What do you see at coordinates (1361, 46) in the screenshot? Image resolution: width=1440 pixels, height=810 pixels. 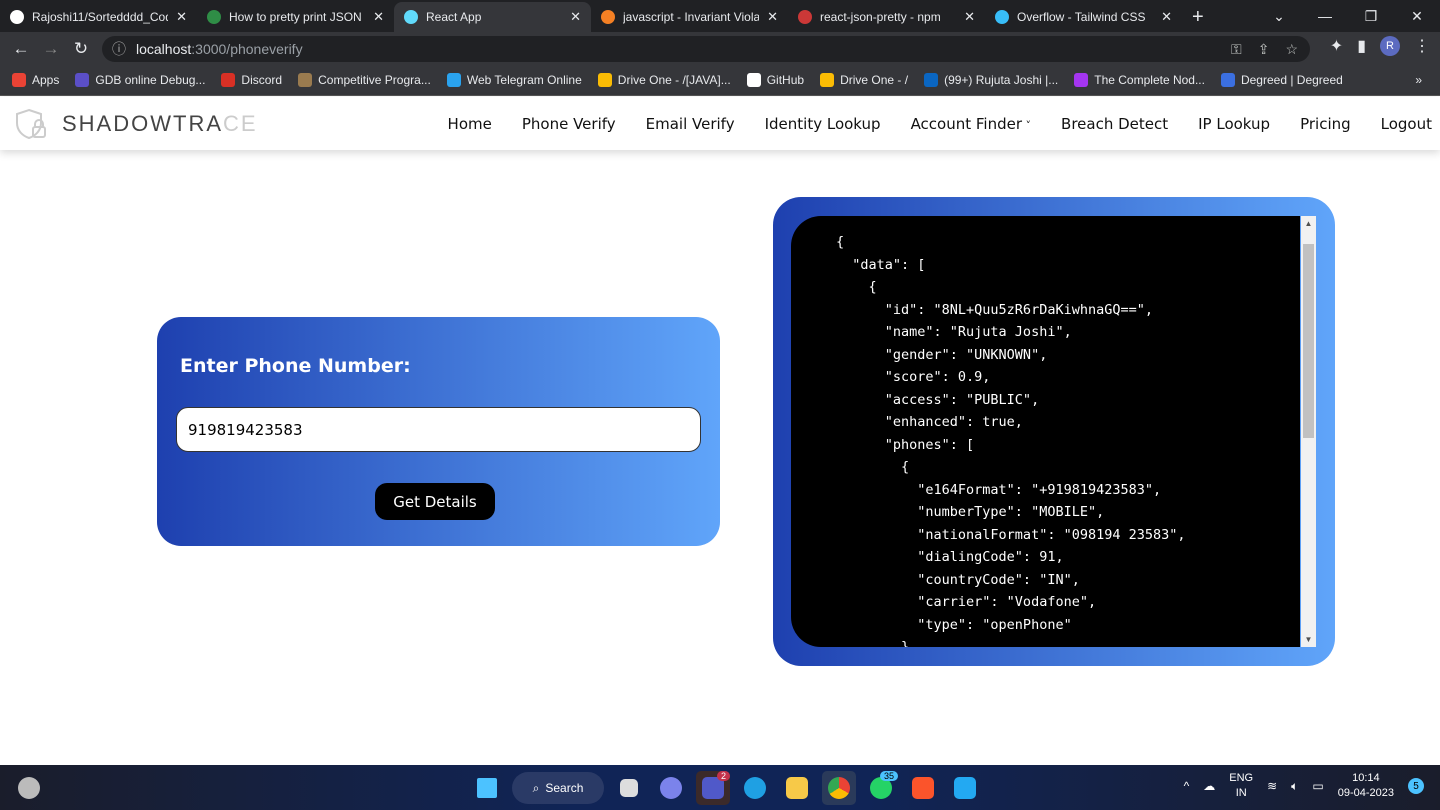 I see `side-panel-icon: ▮` at bounding box center [1361, 46].